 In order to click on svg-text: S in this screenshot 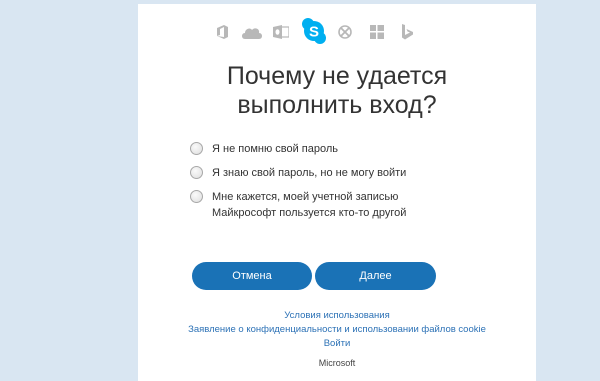, I will do `click(314, 32)`.